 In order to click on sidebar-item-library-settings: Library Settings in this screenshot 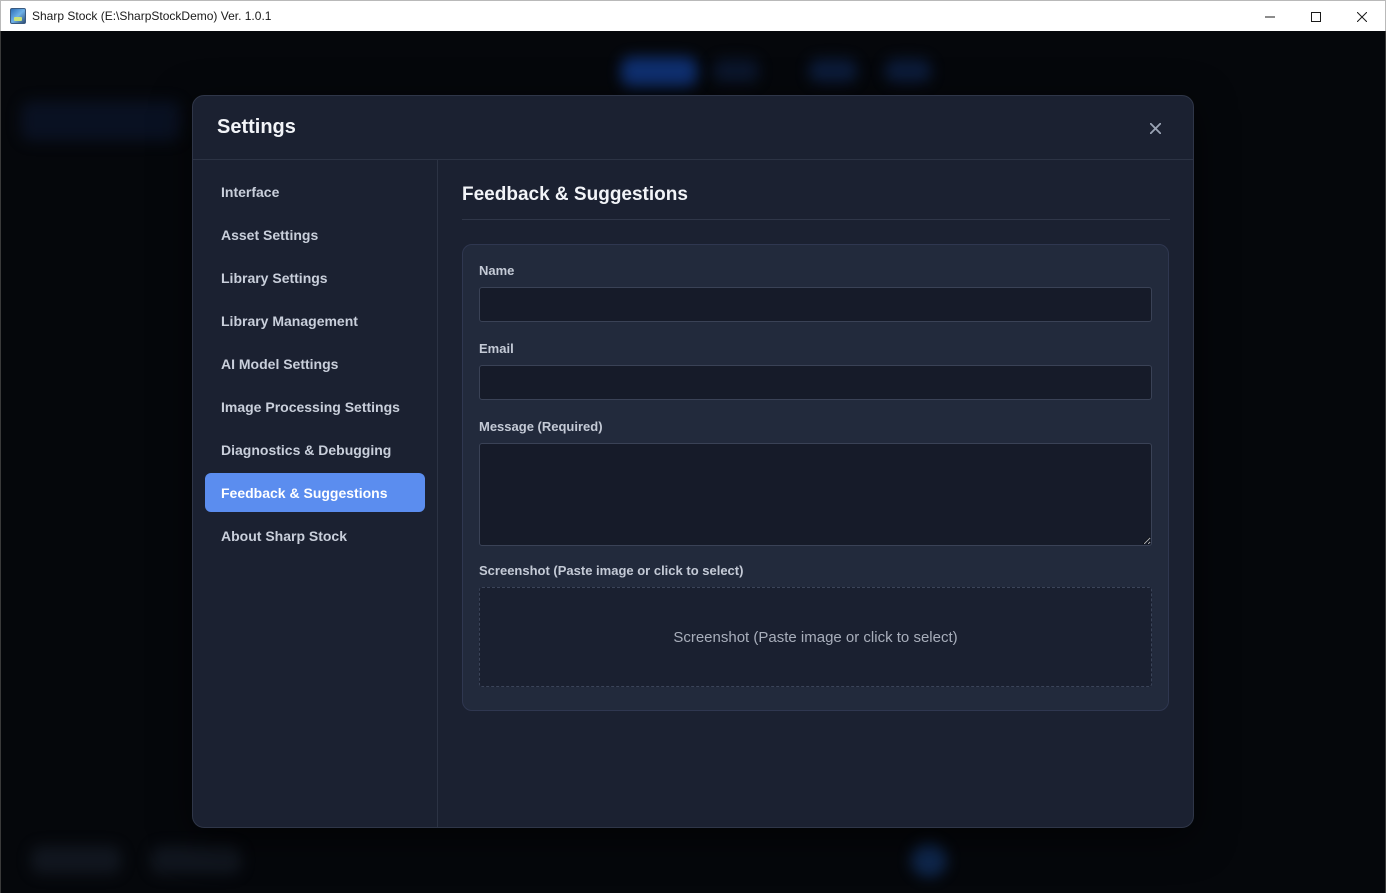, I will do `click(315, 277)`.